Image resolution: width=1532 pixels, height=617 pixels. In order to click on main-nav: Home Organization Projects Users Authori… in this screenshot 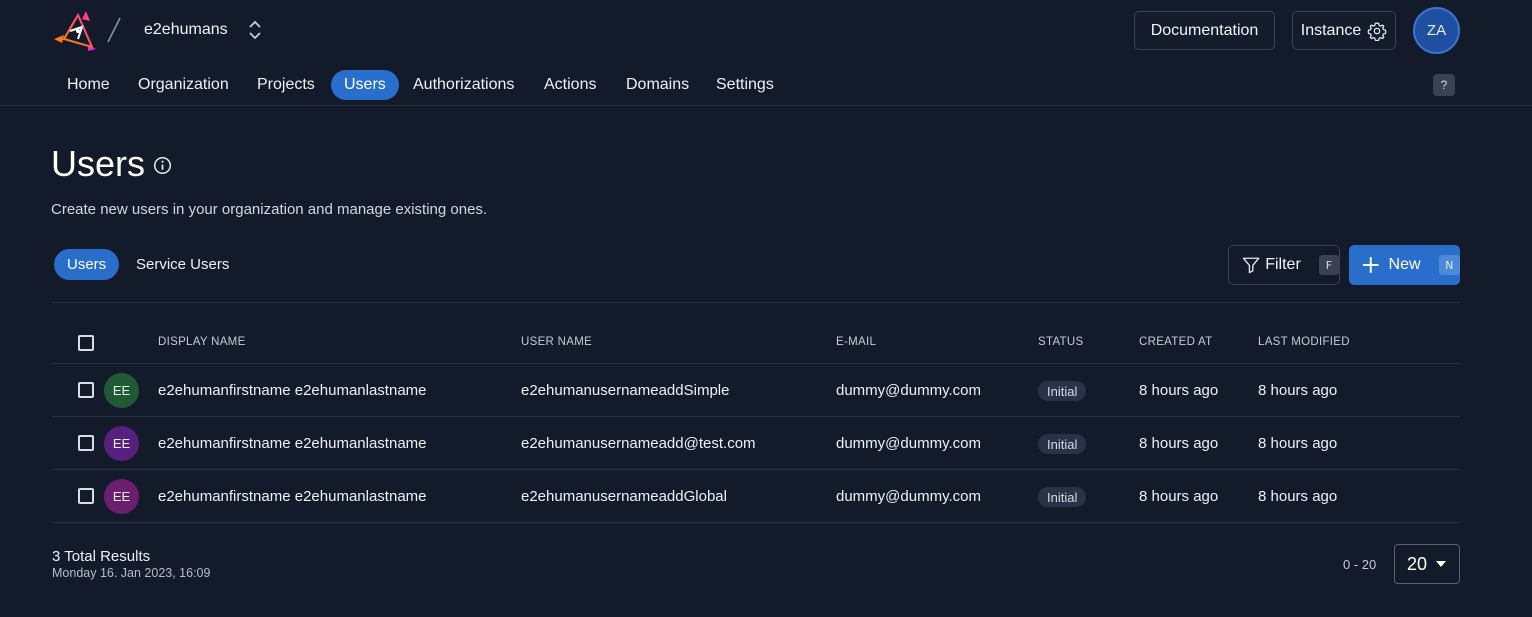, I will do `click(766, 86)`.